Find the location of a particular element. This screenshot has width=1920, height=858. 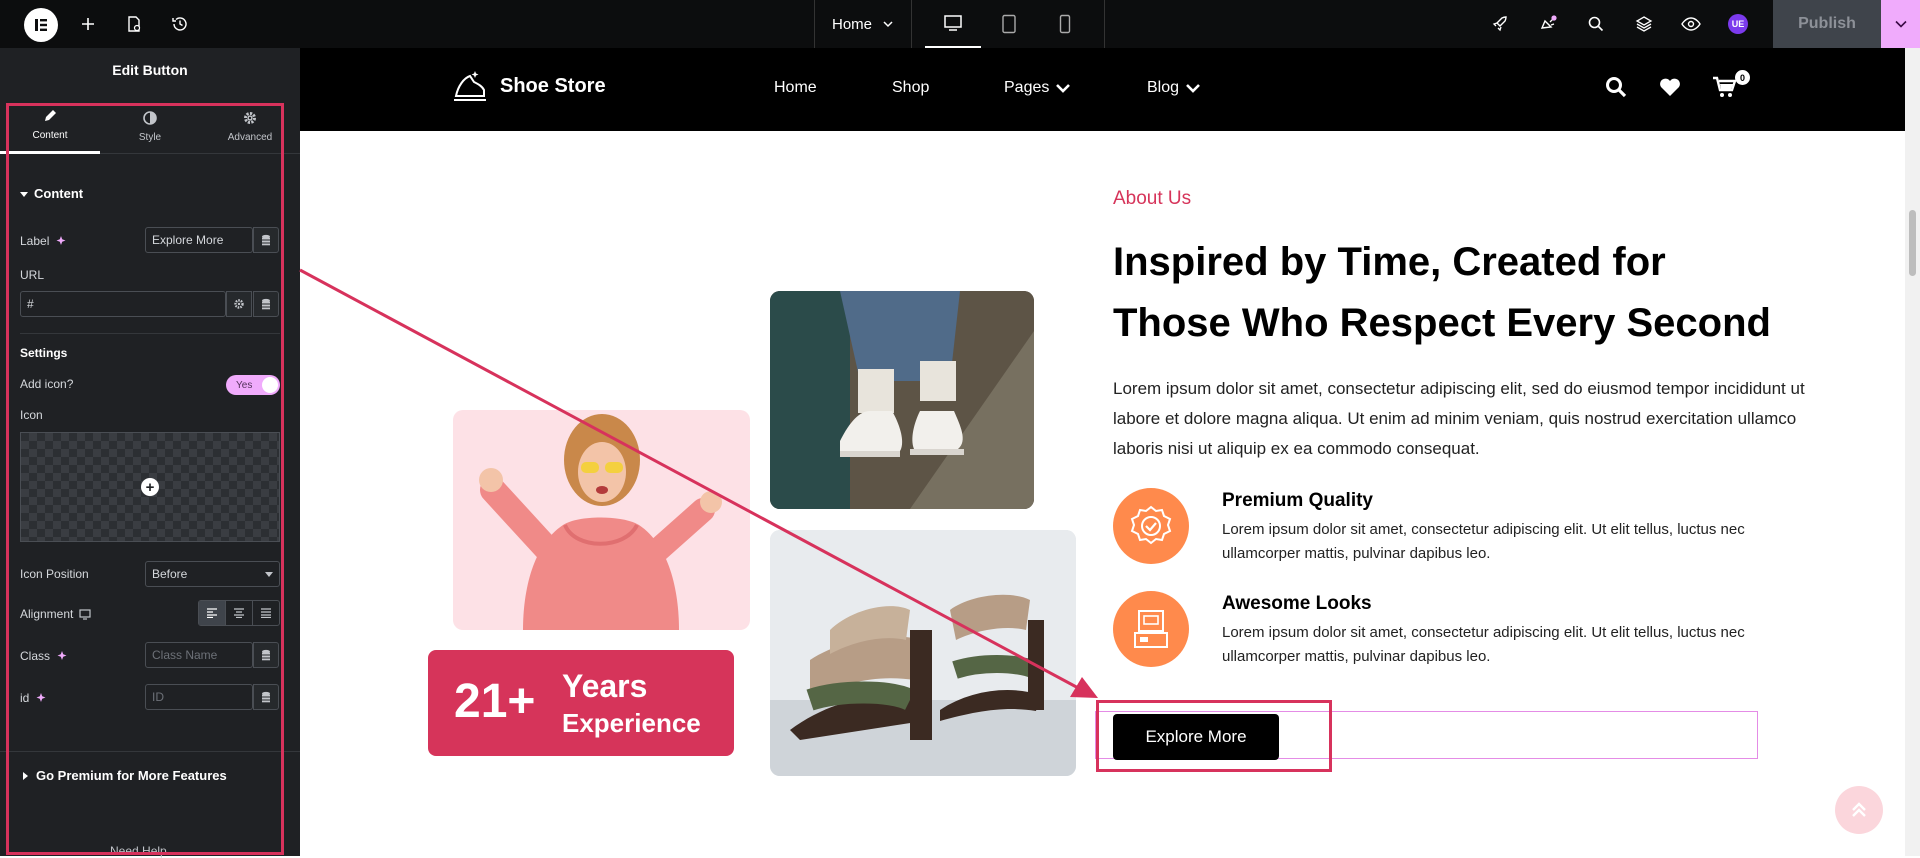

mobile-icon is located at coordinates (1065, 24).